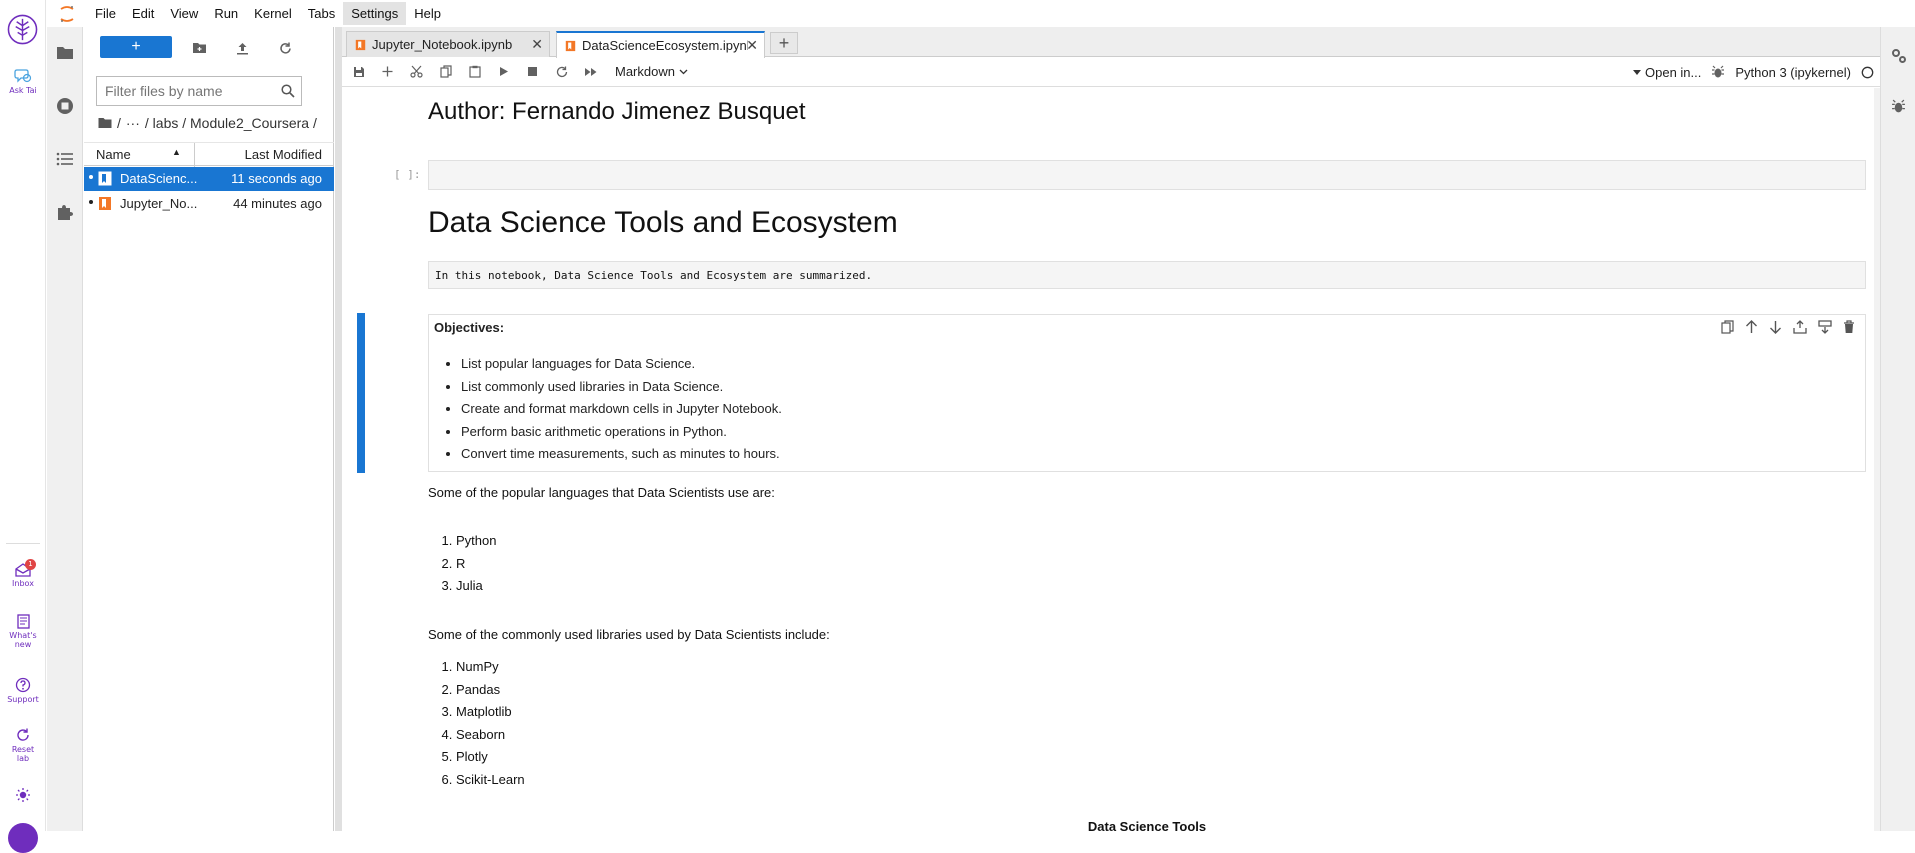 The image size is (1915, 853). I want to click on user-avatar, so click(23, 838).